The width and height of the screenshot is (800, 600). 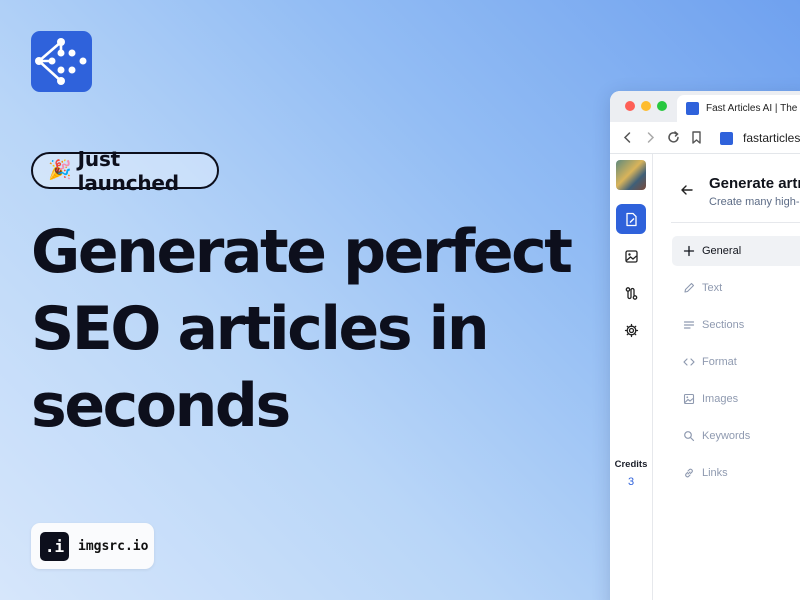 I want to click on browser-tab: Fast Articles AI | The #, so click(x=738, y=108).